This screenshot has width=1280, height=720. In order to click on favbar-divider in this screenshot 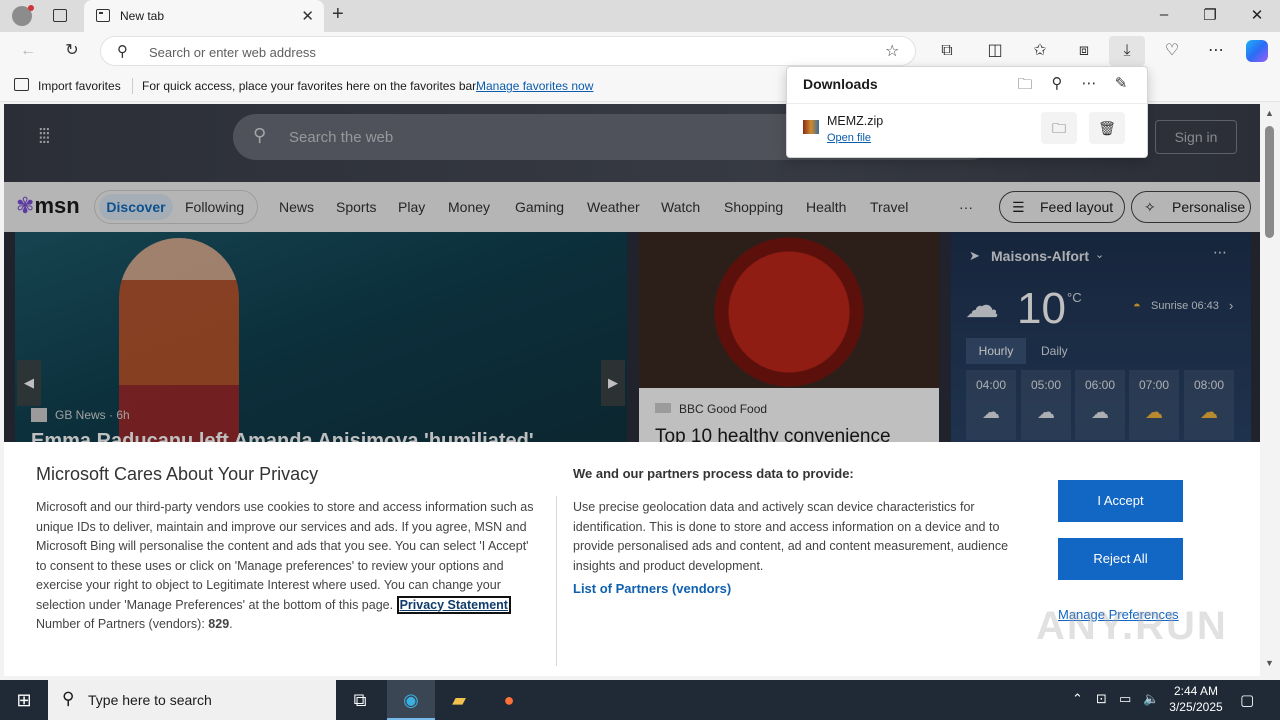, I will do `click(132, 86)`.